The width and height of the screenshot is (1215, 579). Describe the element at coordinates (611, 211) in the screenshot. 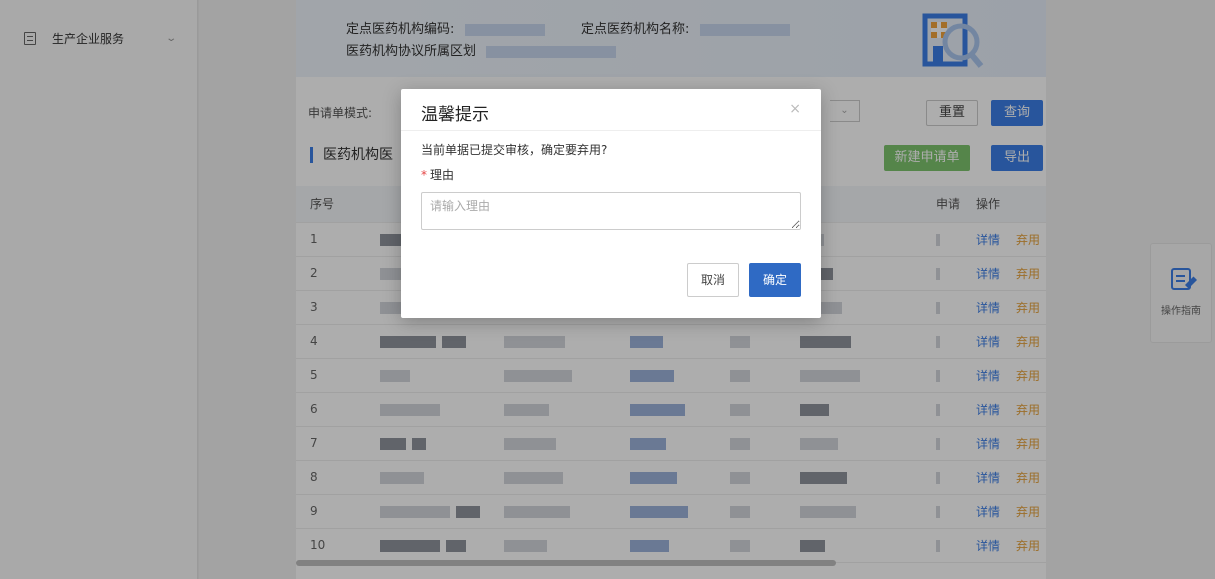

I see `reason-input` at that location.